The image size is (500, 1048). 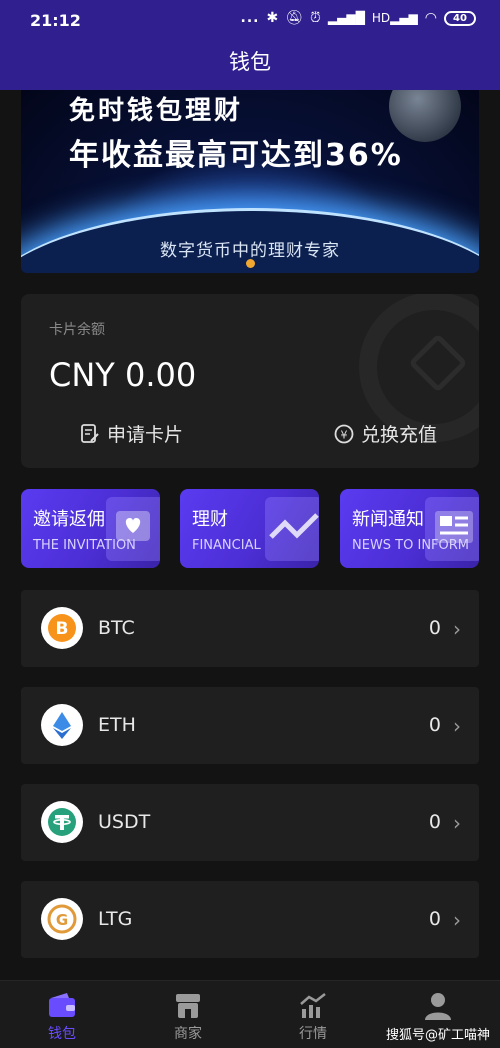 I want to click on news-button: 新闻通知 NEWS TO INFORM, so click(x=409, y=528).